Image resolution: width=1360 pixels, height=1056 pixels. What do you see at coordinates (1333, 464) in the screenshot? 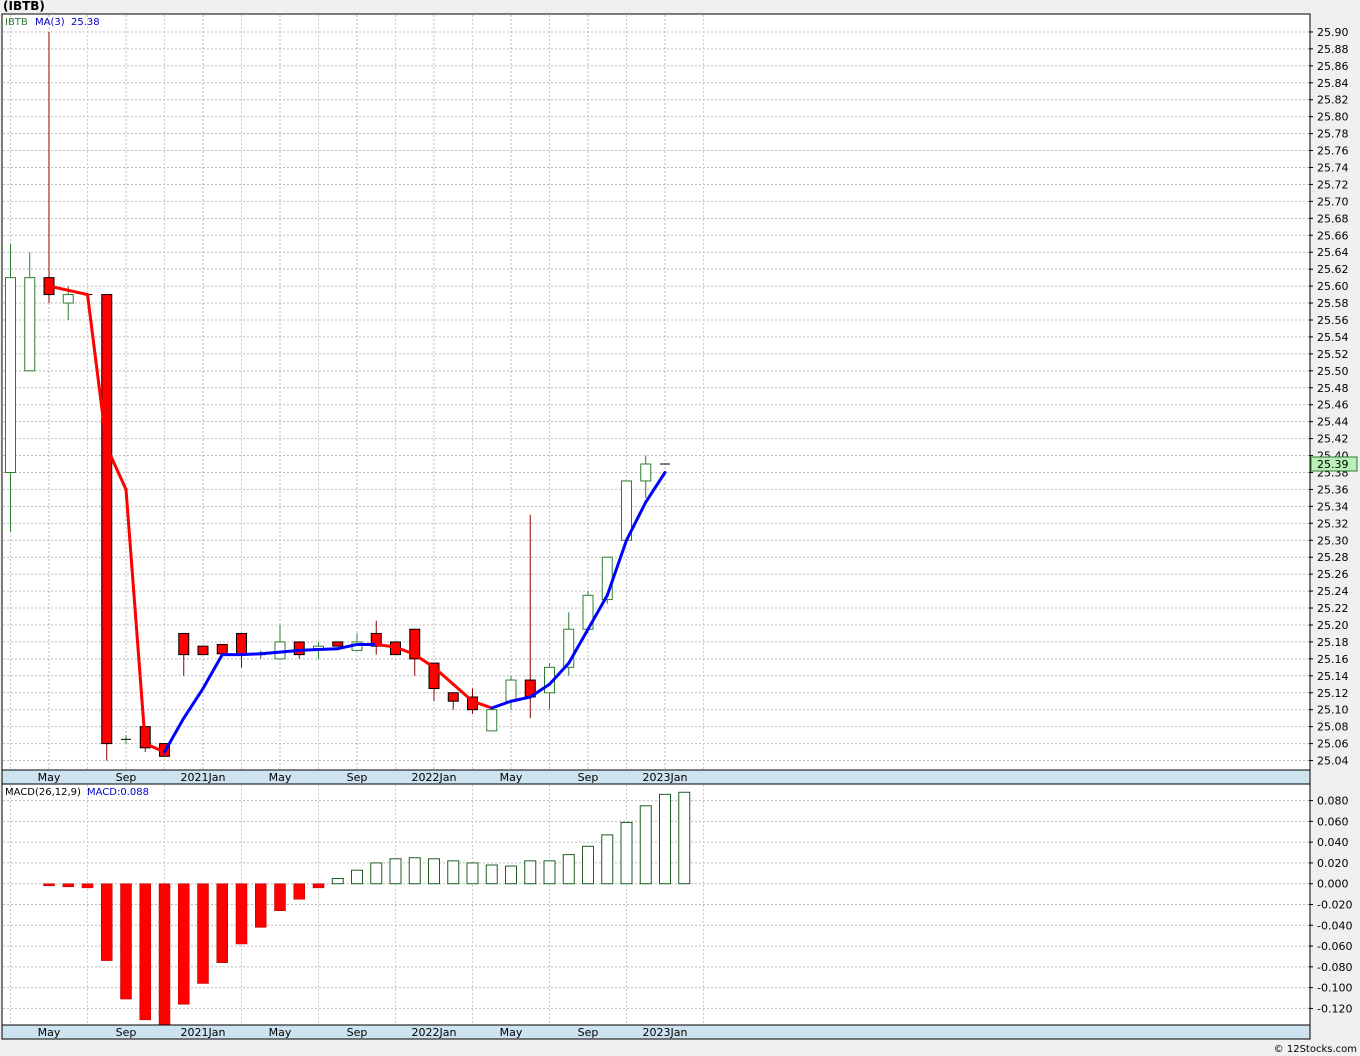
I see `last-price-label: 25.39` at bounding box center [1333, 464].